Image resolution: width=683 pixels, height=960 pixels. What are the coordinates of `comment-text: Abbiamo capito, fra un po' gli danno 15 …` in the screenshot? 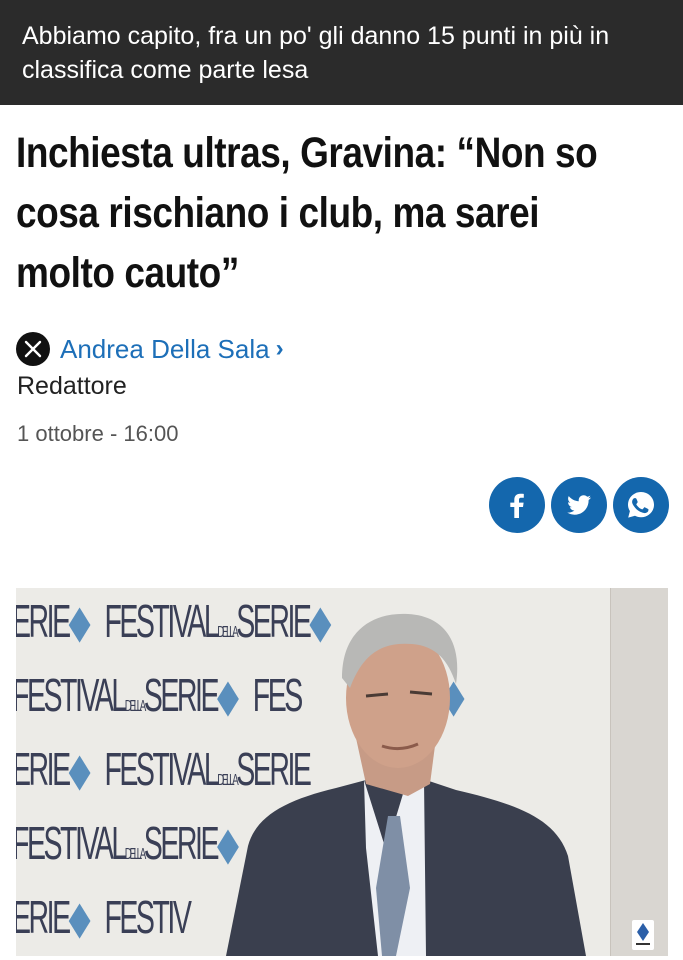 It's located at (316, 53).